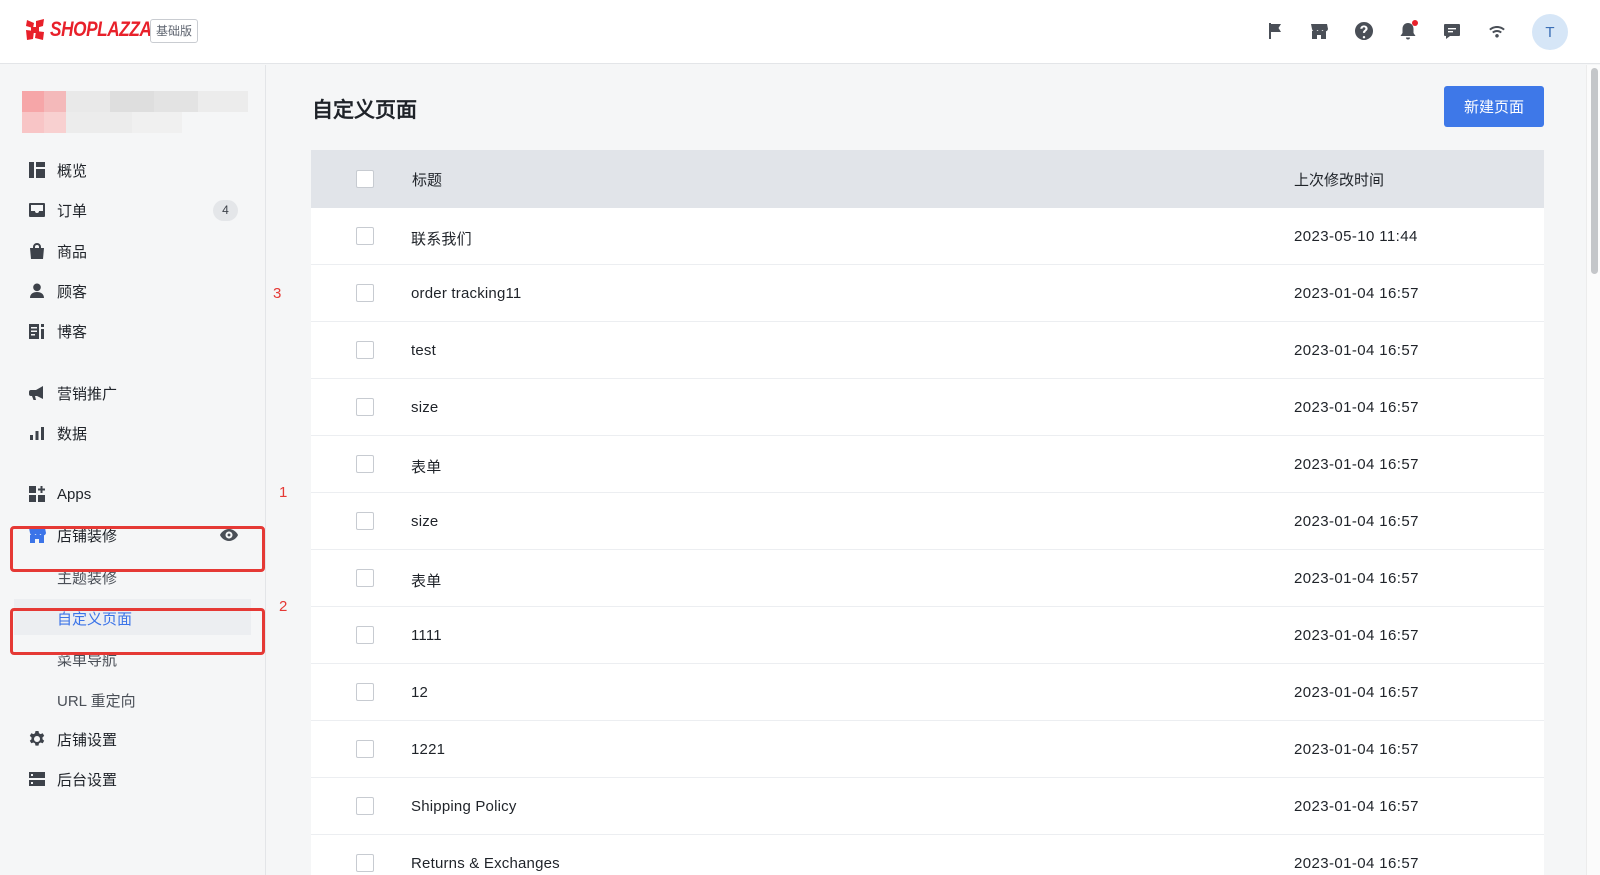  What do you see at coordinates (927, 855) in the screenshot?
I see `table-row: Returns & Exchanges 2023-01-04 16:57` at bounding box center [927, 855].